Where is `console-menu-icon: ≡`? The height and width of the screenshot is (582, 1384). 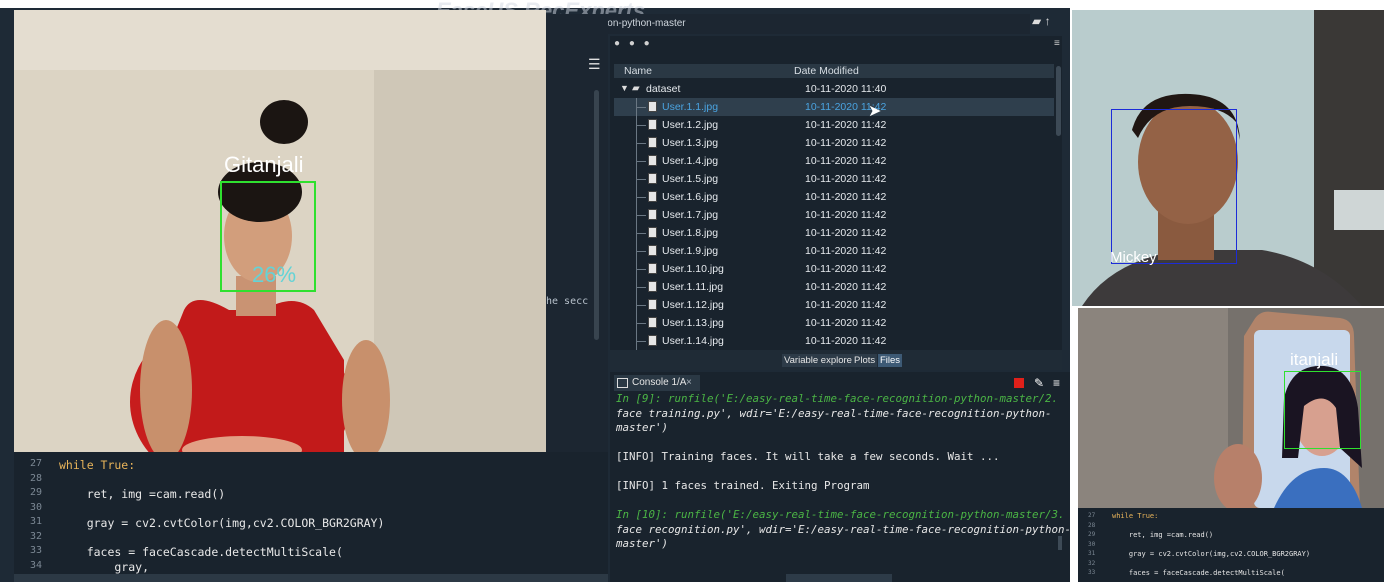
console-menu-icon: ≡ is located at coordinates (1056, 383).